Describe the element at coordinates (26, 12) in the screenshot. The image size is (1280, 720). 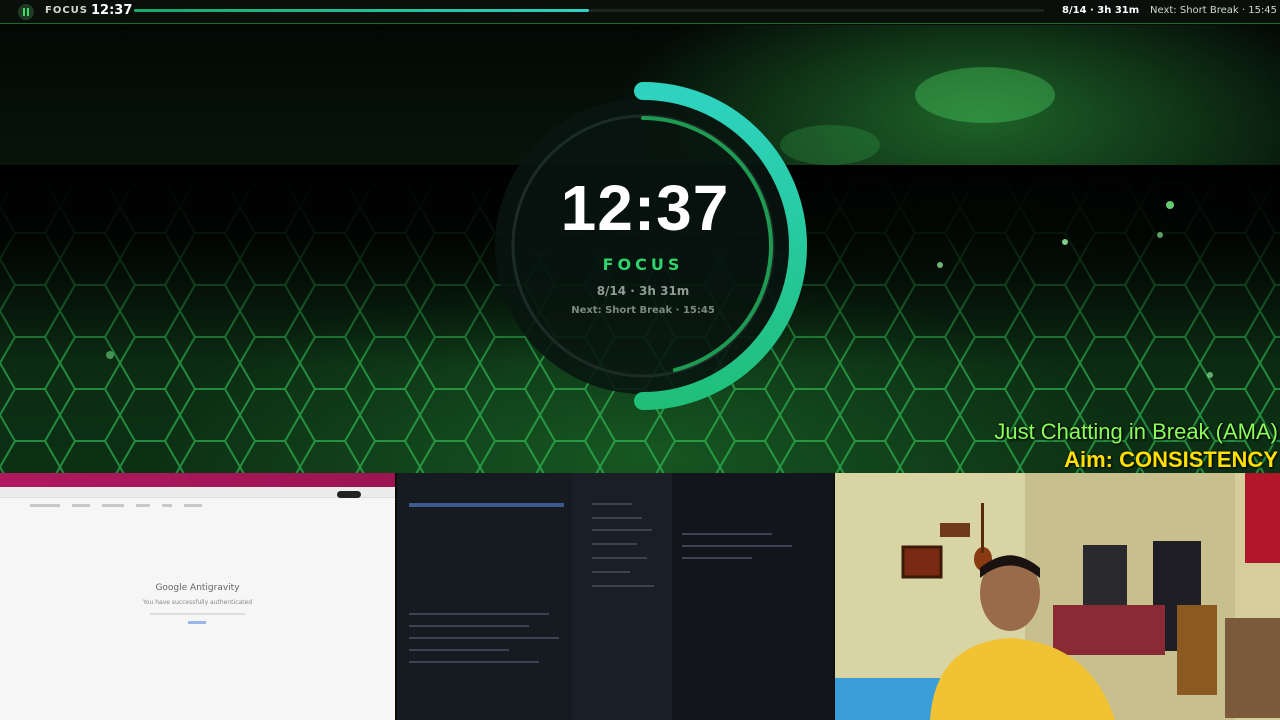
I see `app-icon` at that location.